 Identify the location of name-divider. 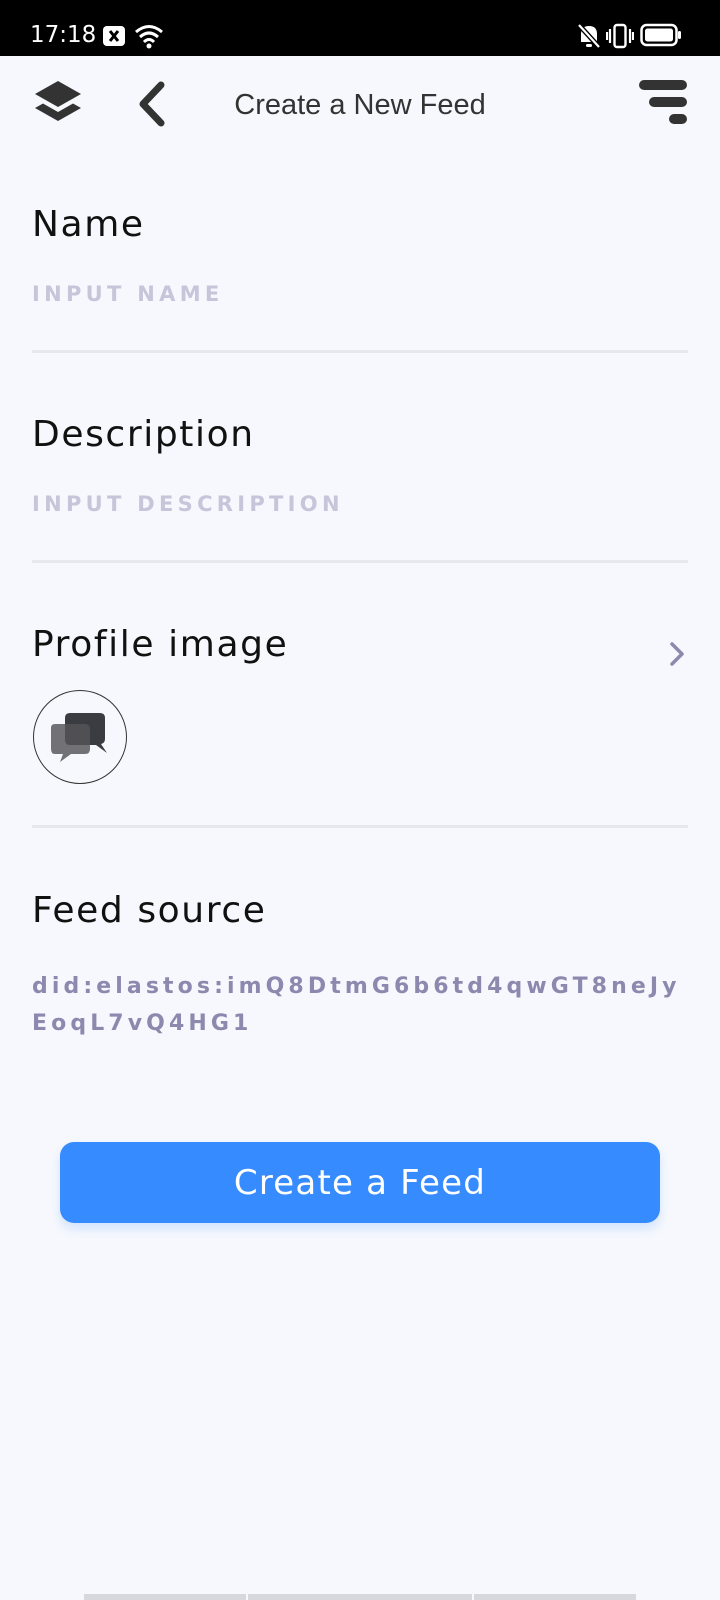
(360, 351).